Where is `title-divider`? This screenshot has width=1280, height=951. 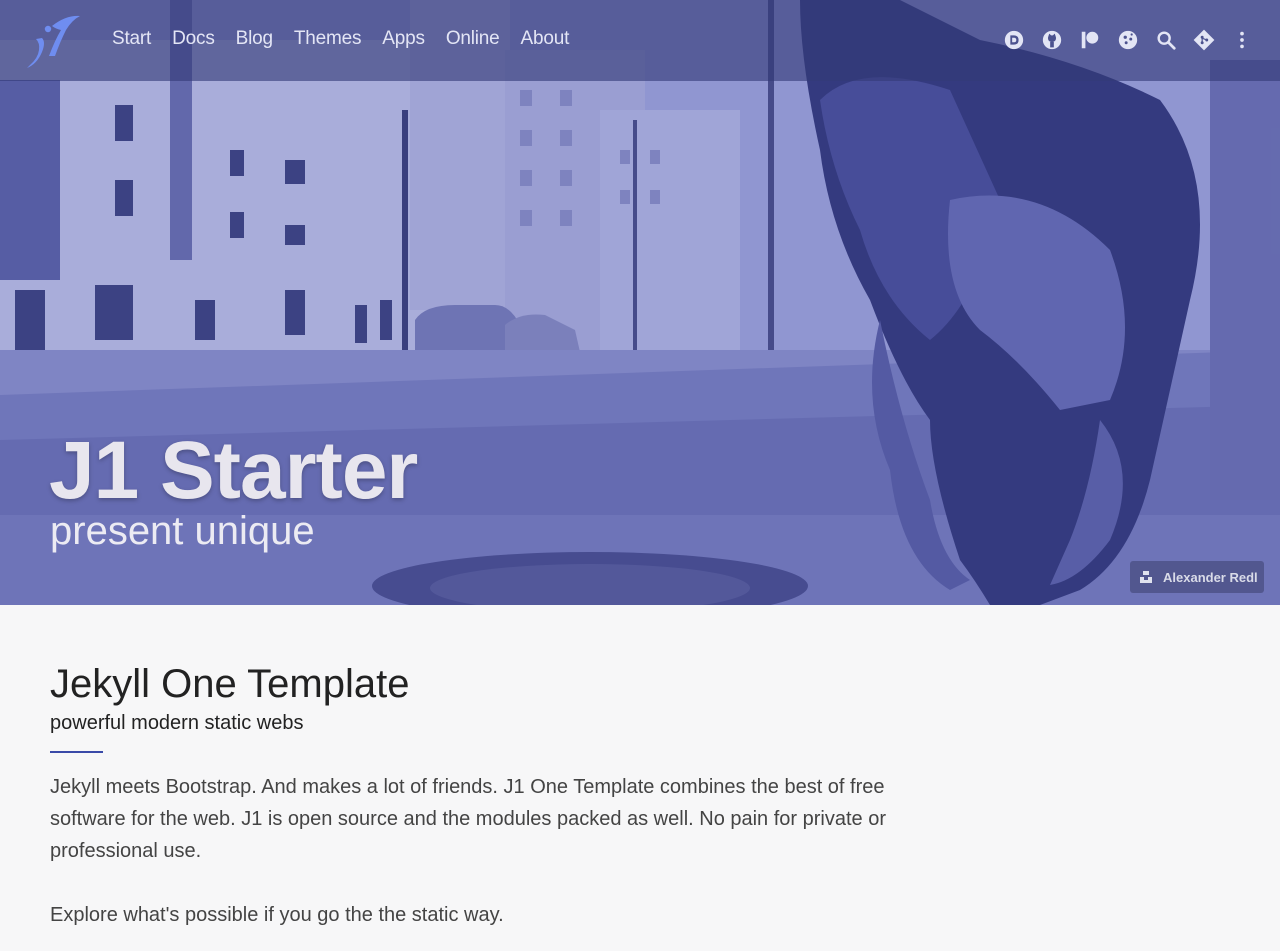 title-divider is located at coordinates (76, 752).